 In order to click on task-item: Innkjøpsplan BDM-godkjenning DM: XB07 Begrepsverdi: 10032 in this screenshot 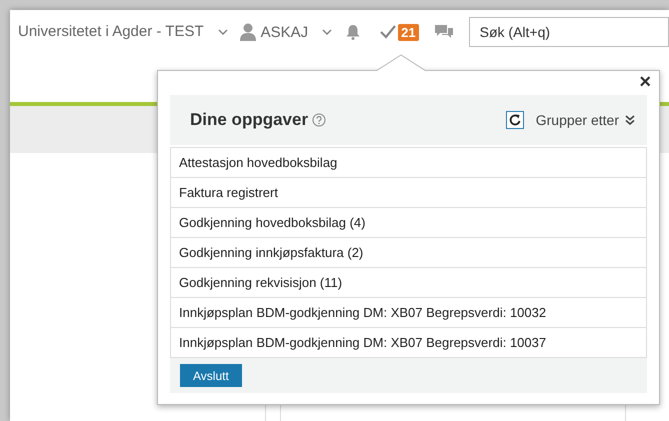, I will do `click(408, 312)`.